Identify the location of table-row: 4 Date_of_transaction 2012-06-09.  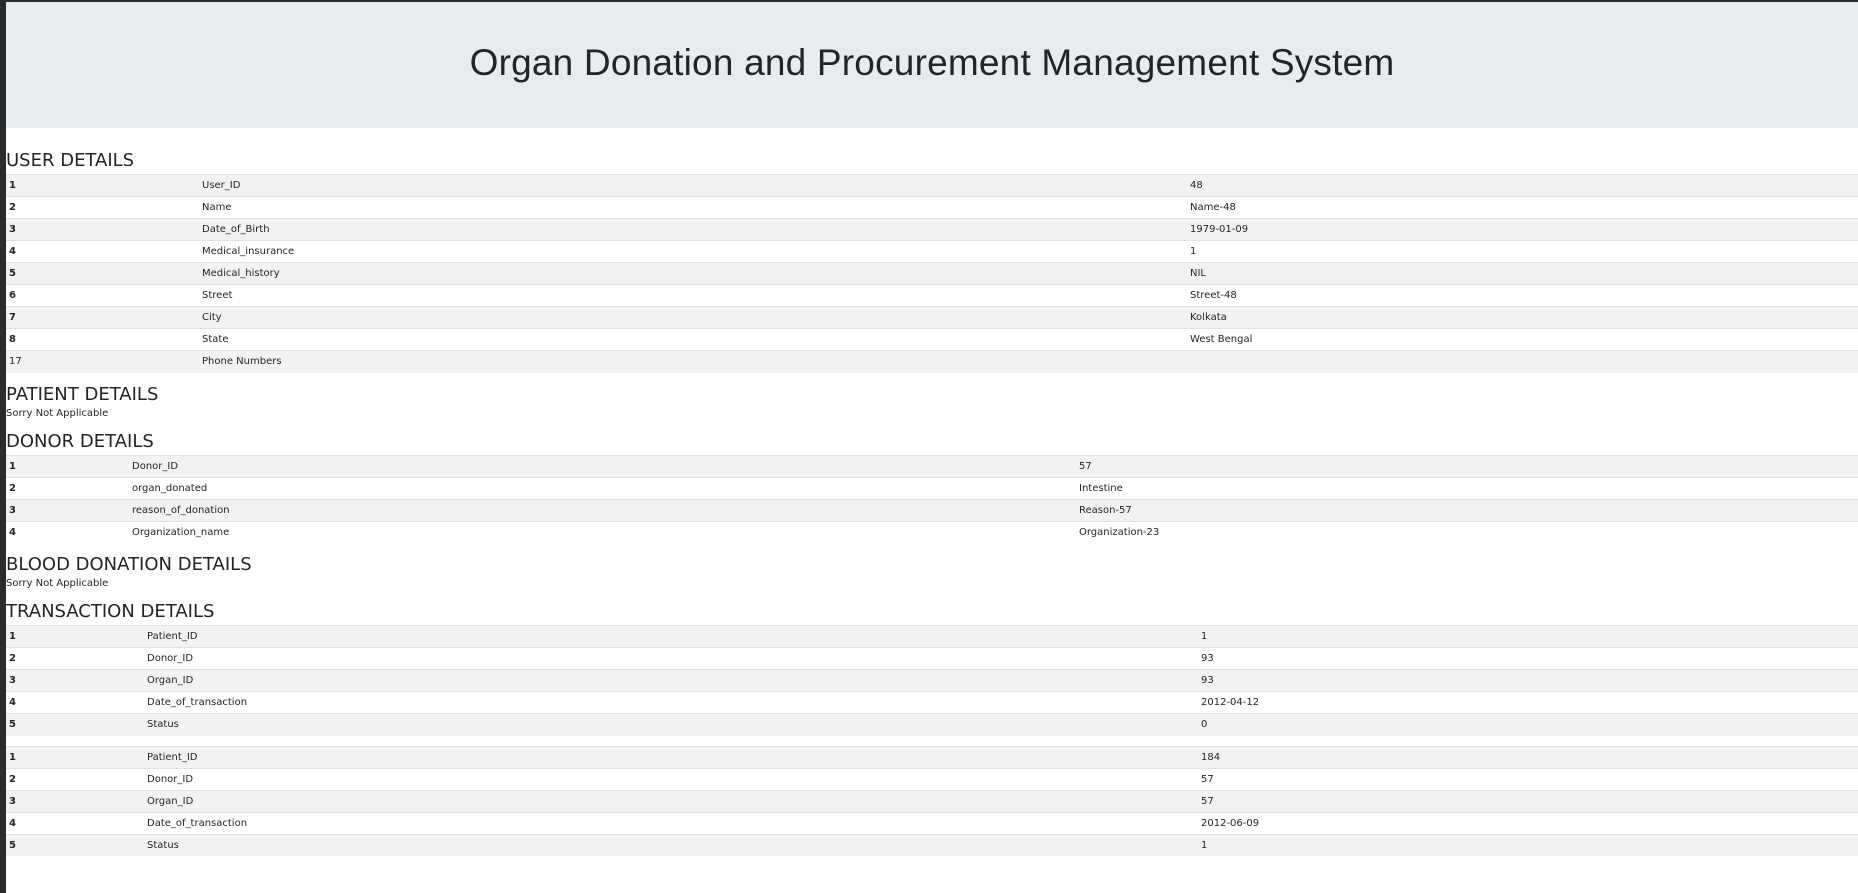
(932, 822).